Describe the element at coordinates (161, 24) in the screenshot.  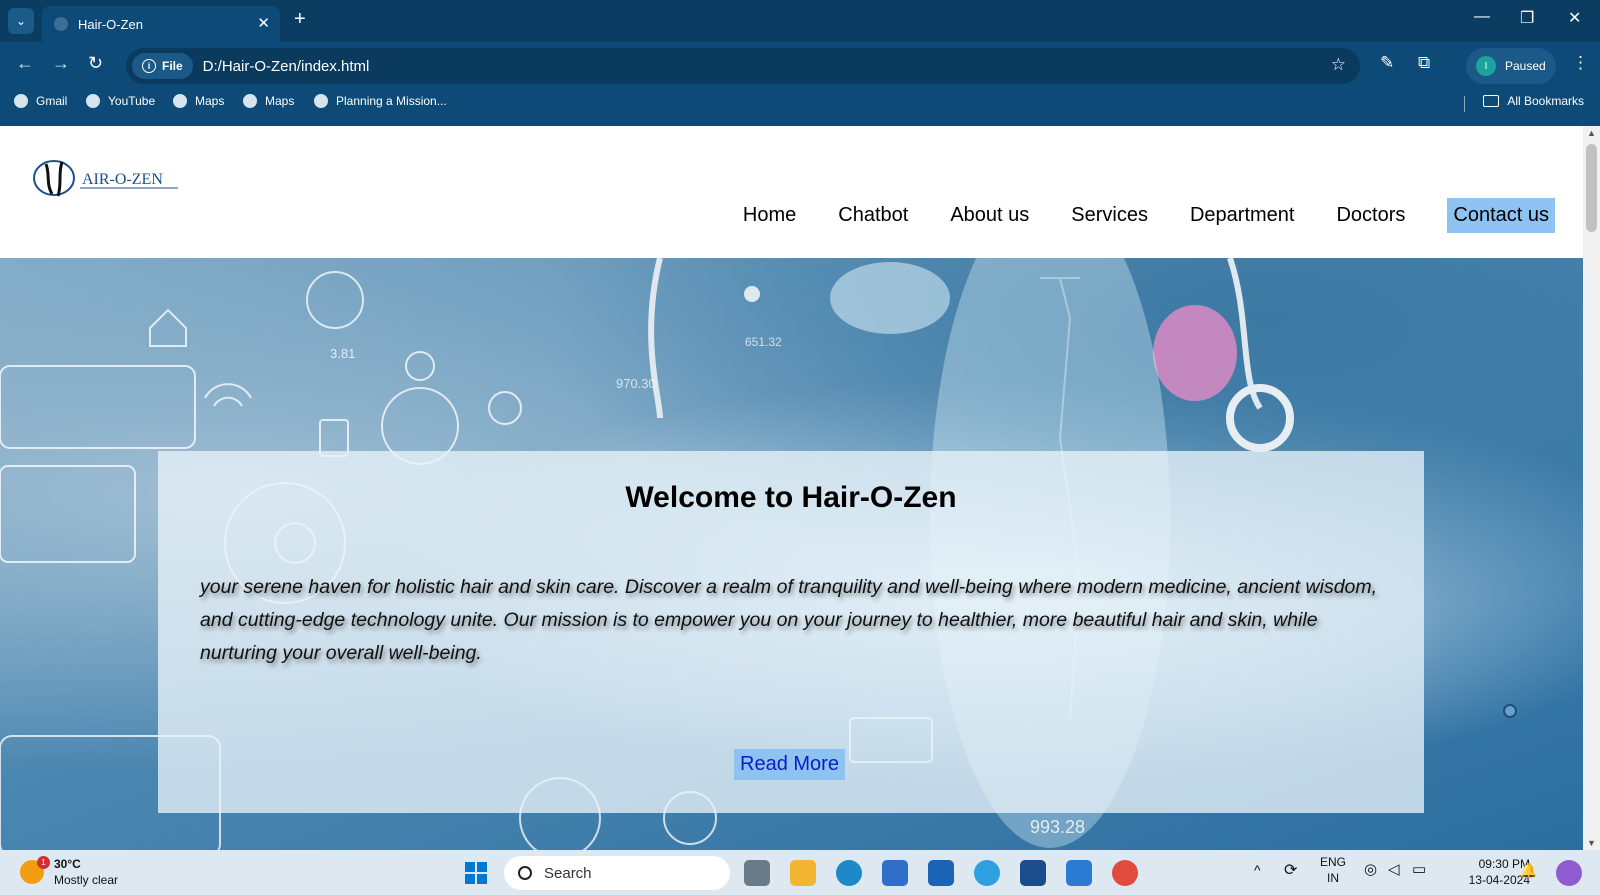
I see `tab-active: Hair-O-Zen ✕` at that location.